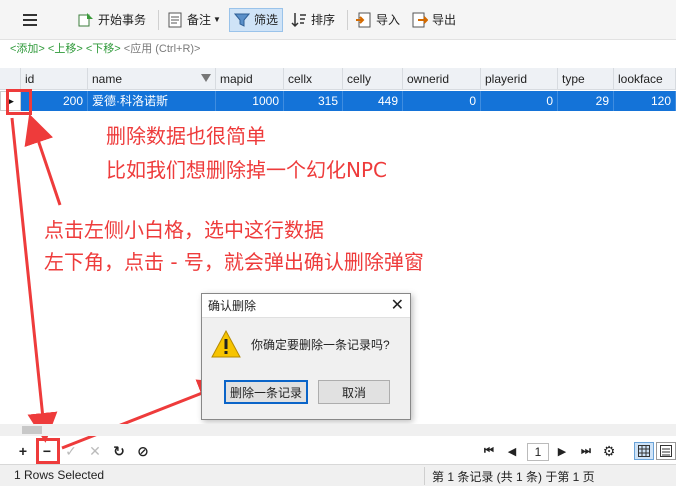 This screenshot has height=486, width=676. I want to click on sort-button: 排序, so click(313, 20).